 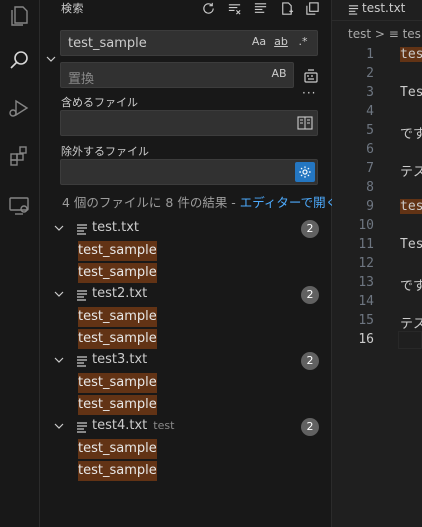 What do you see at coordinates (19, 16) in the screenshot?
I see `explorer-icon` at bounding box center [19, 16].